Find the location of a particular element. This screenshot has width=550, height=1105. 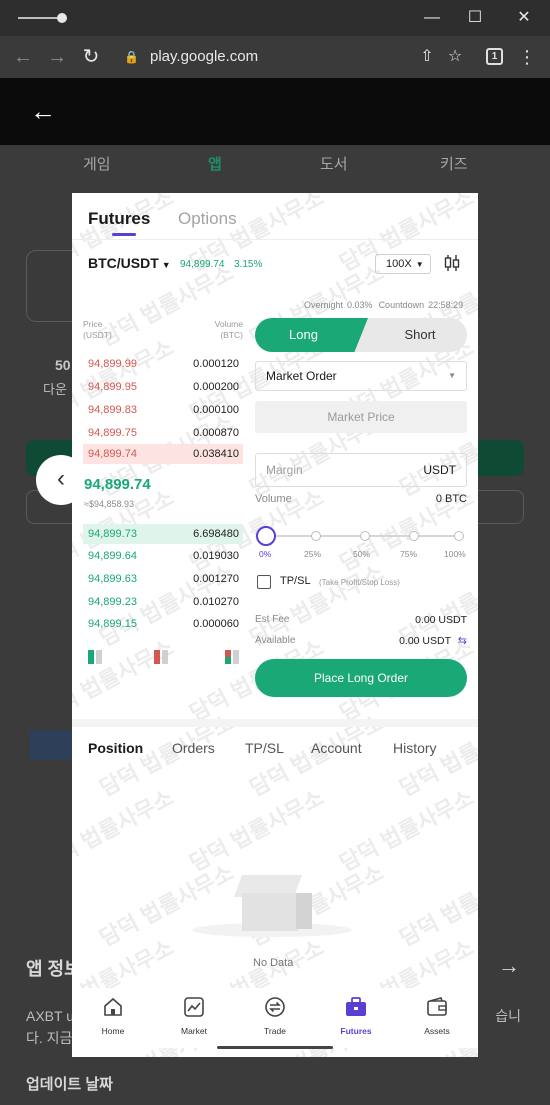

nav-market-label: Market is located at coordinates (194, 1031).